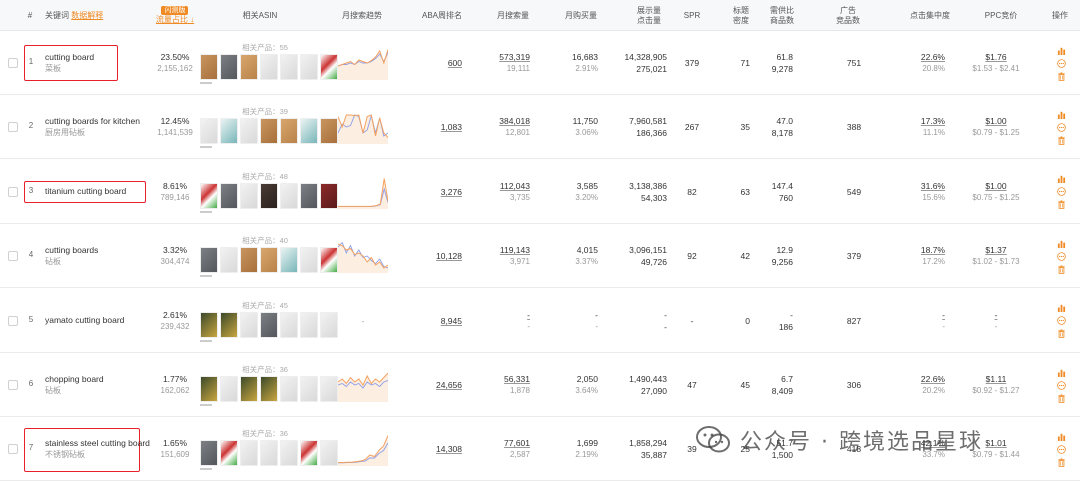 The height and width of the screenshot is (482, 1080). I want to click on monthly-search-value: 119,143, so click(515, 250).